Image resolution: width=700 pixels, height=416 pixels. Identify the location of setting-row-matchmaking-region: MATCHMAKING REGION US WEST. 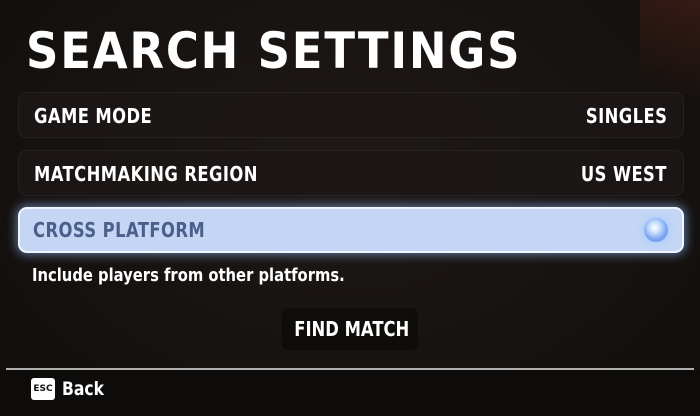
(351, 173).